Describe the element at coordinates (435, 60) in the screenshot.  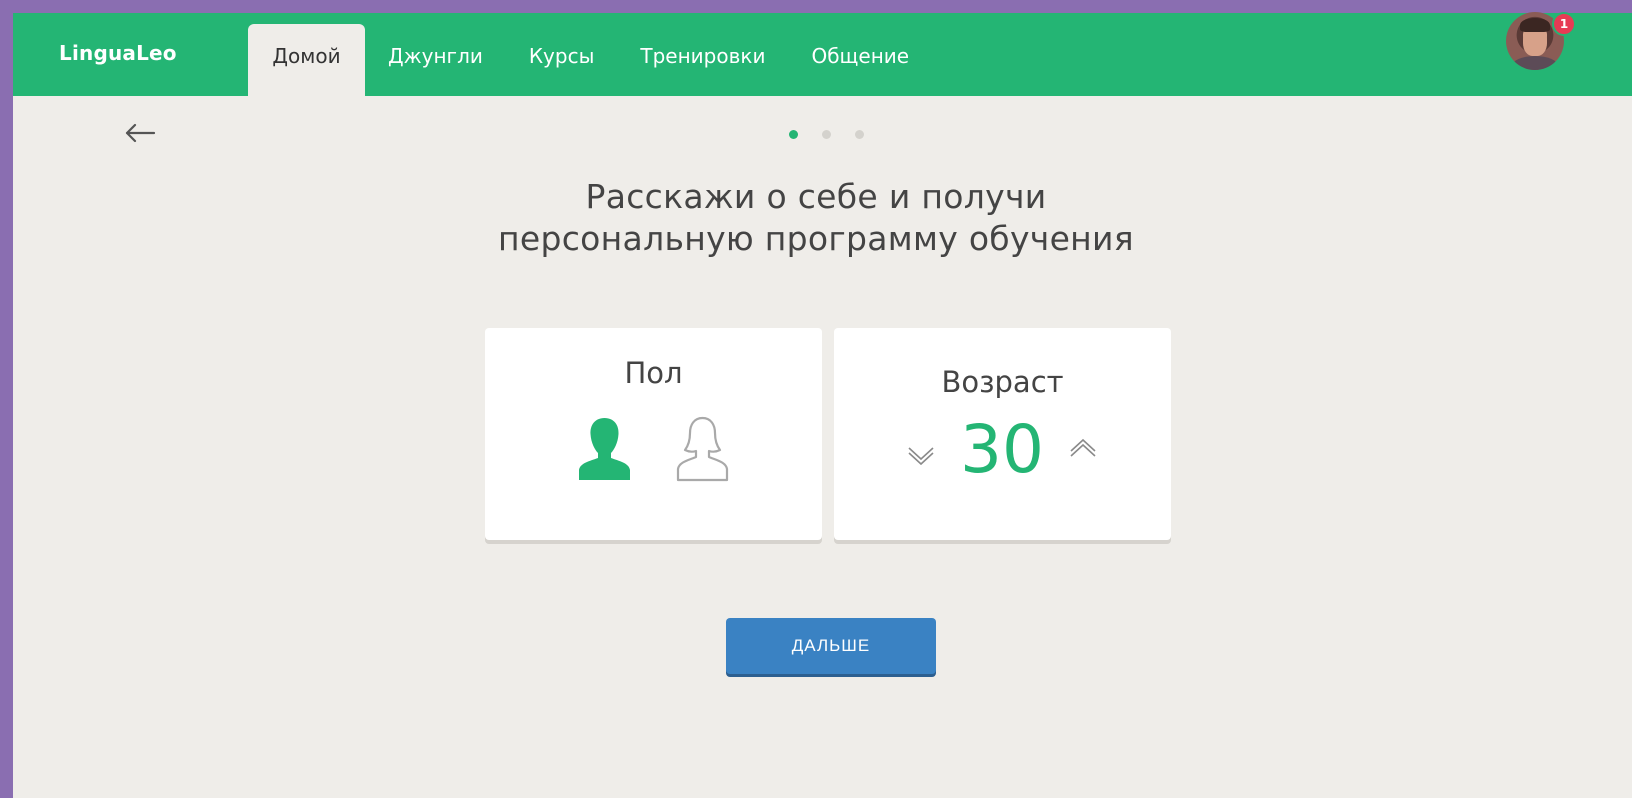
I see `tab-jungle: Джунгли` at that location.